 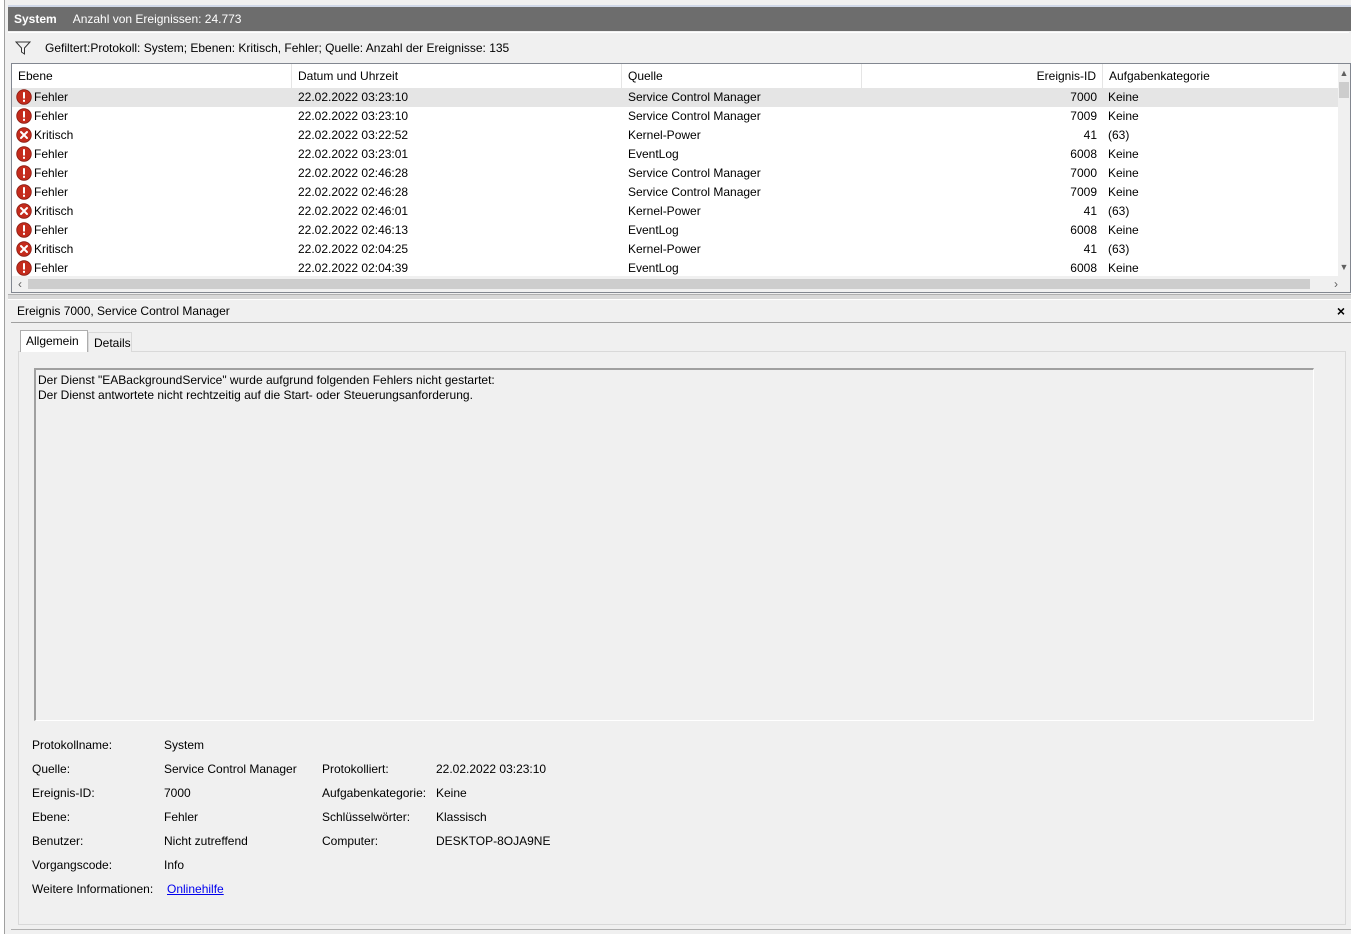 What do you see at coordinates (1344, 73) in the screenshot?
I see `scroll-up-icon: ▲` at bounding box center [1344, 73].